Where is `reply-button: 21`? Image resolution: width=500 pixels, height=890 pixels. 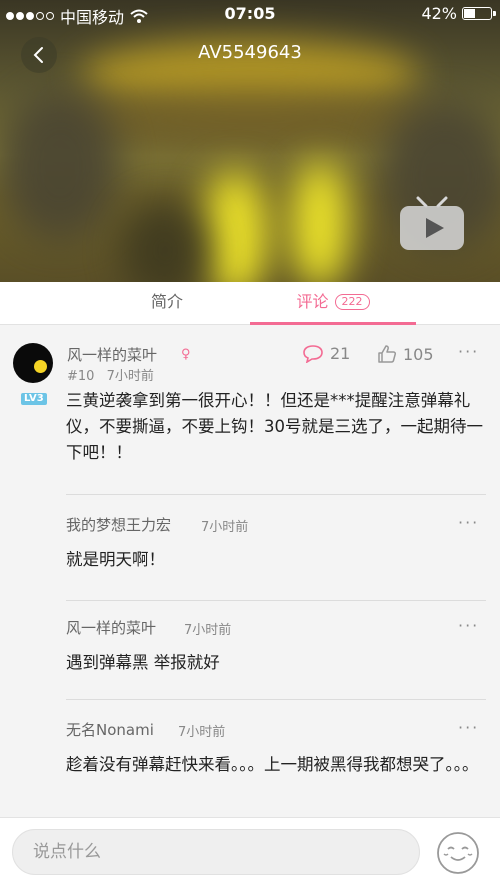 reply-button: 21 is located at coordinates (326, 353).